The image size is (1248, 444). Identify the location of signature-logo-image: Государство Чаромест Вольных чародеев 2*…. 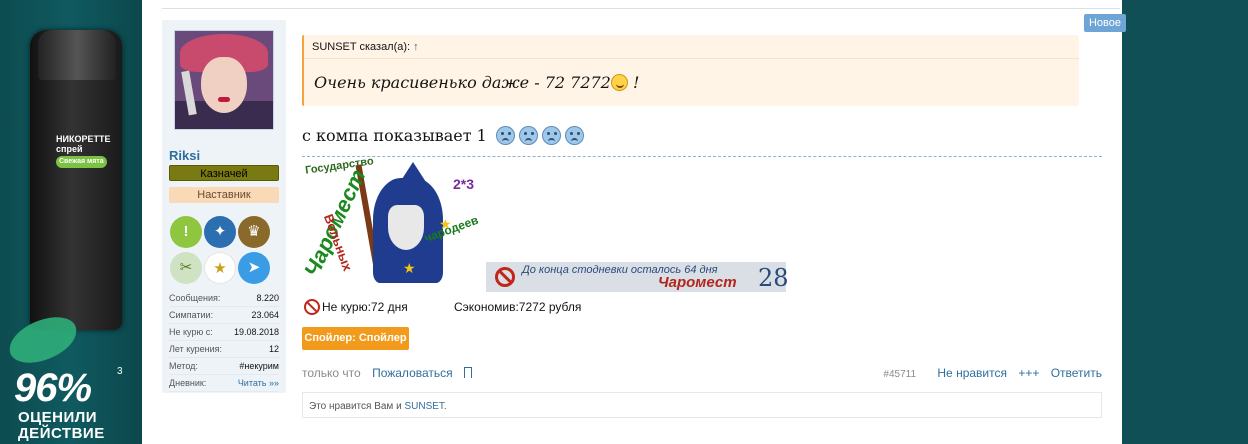
(390, 220).